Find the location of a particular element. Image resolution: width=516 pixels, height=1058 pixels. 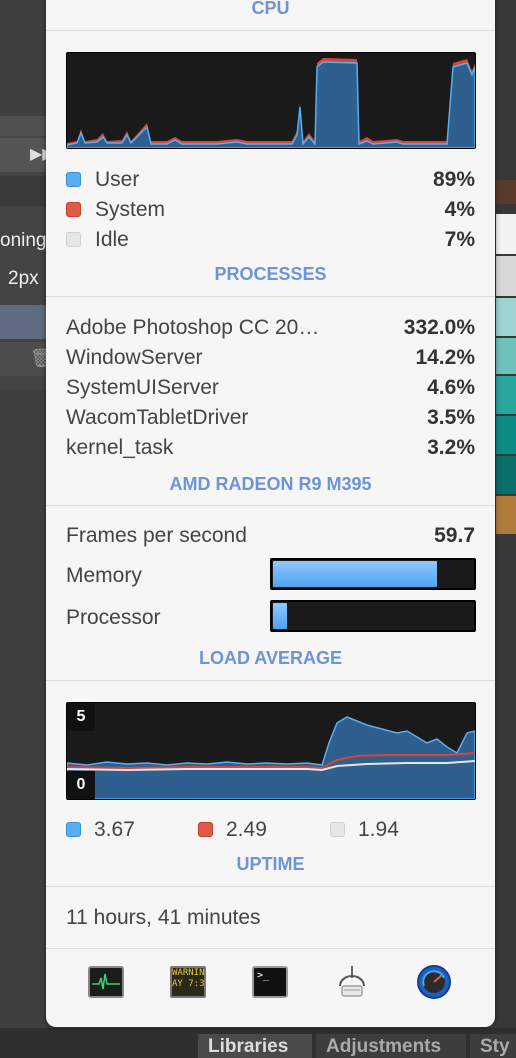

cpu-usage-graph is located at coordinates (271, 100).